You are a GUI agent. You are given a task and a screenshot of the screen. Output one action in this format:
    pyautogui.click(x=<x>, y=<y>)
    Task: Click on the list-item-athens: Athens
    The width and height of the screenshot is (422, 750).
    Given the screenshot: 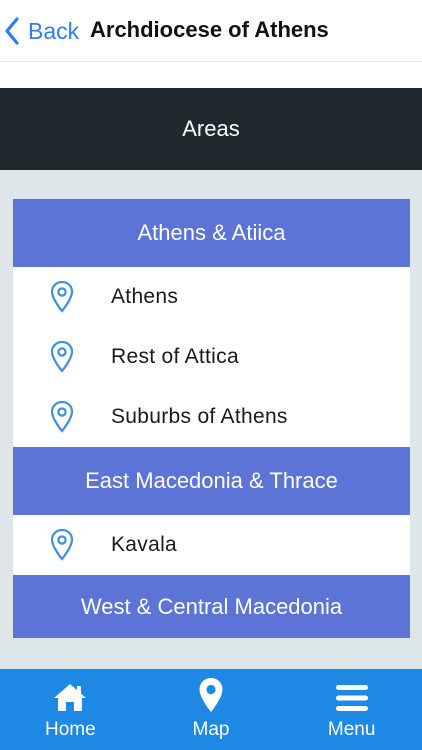 What is the action you would take?
    pyautogui.click(x=211, y=297)
    